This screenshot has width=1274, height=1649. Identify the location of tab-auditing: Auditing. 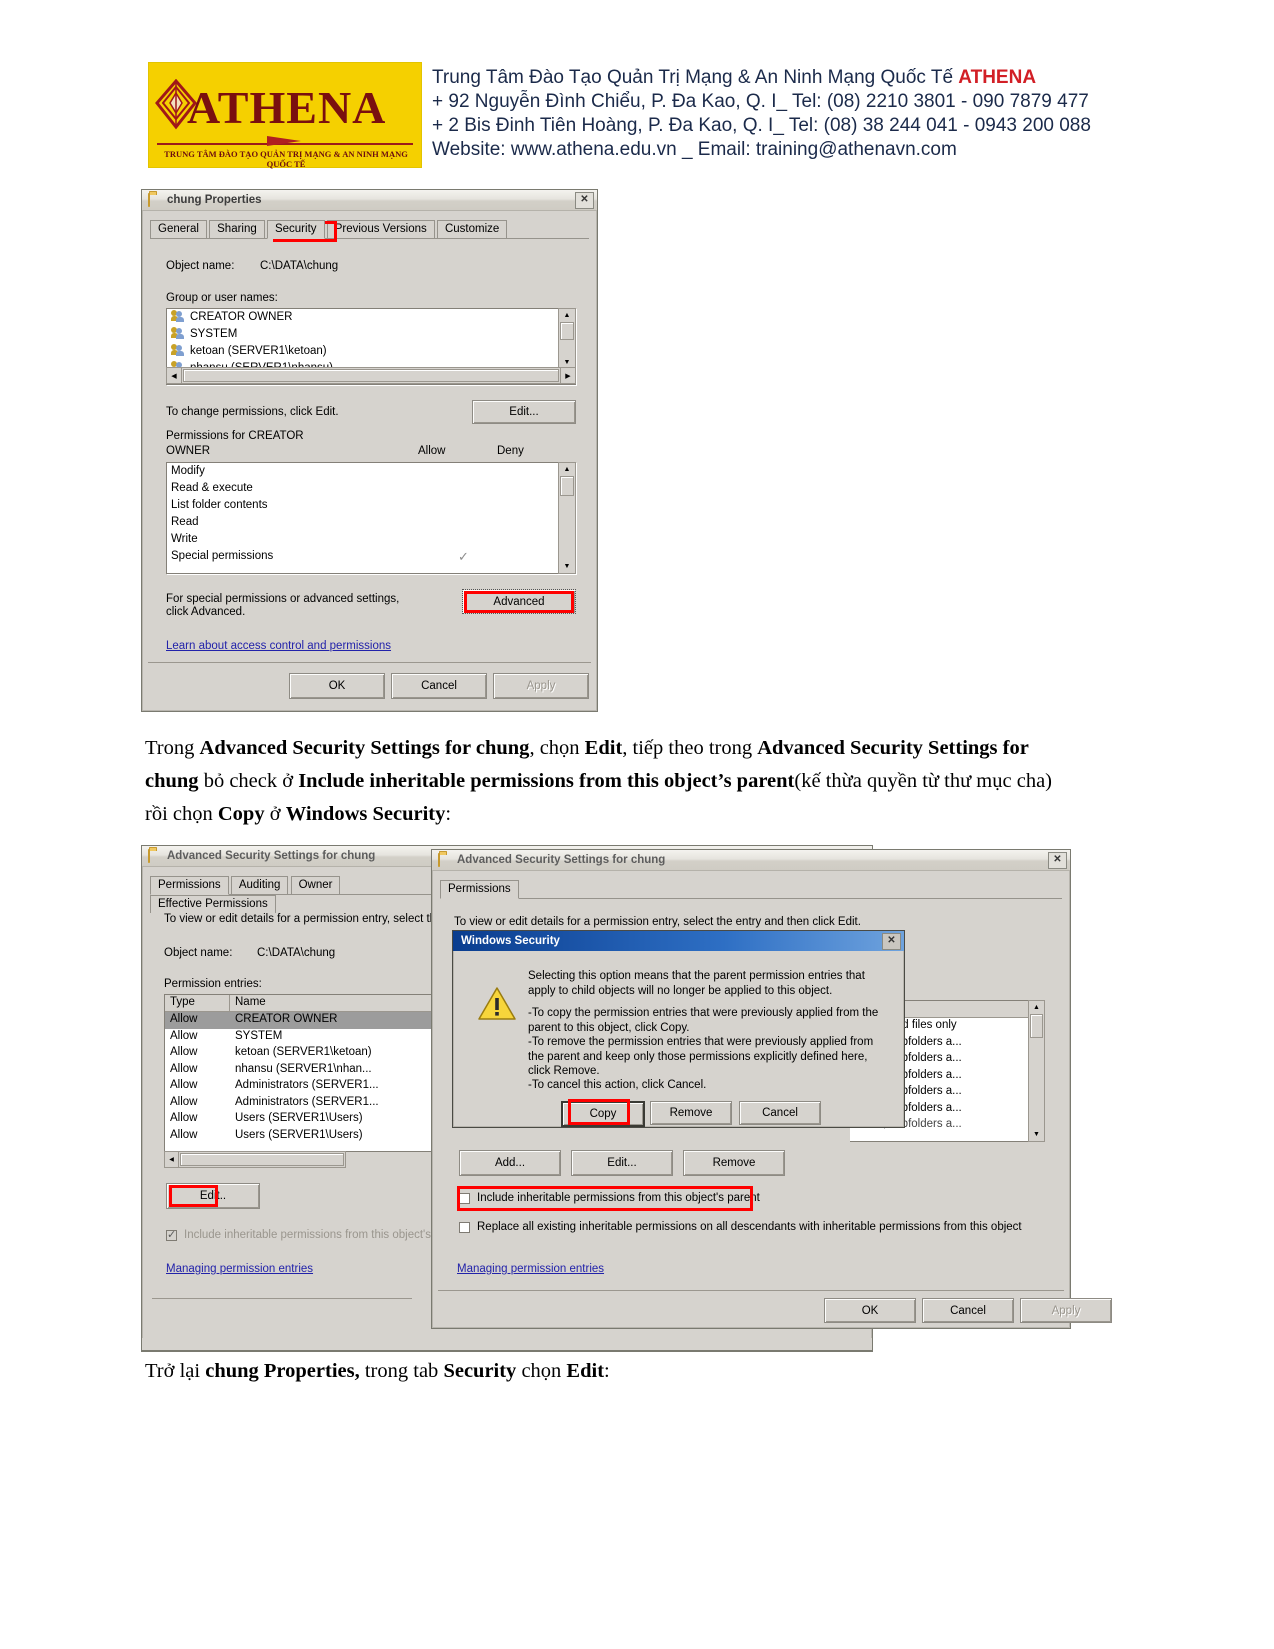
(259, 885).